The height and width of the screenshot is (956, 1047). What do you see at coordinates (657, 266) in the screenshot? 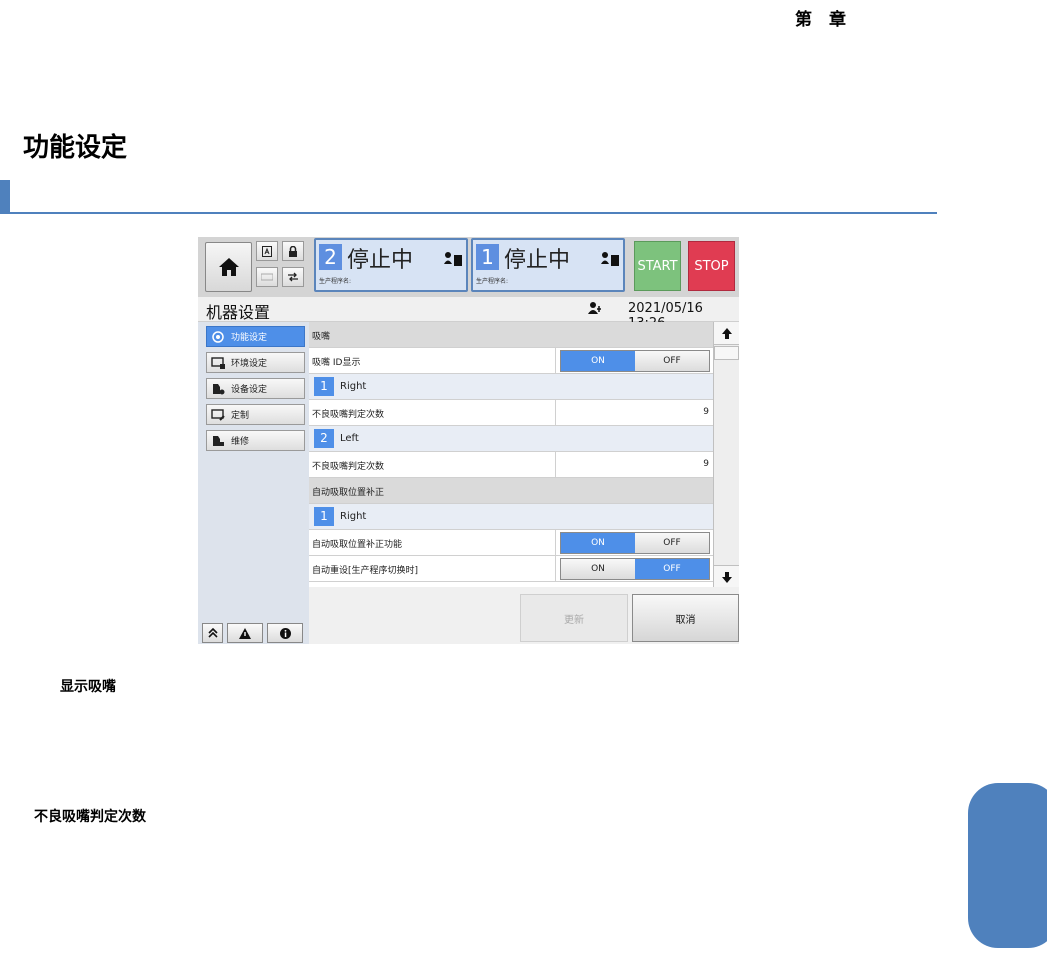
I see `start-button: START` at bounding box center [657, 266].